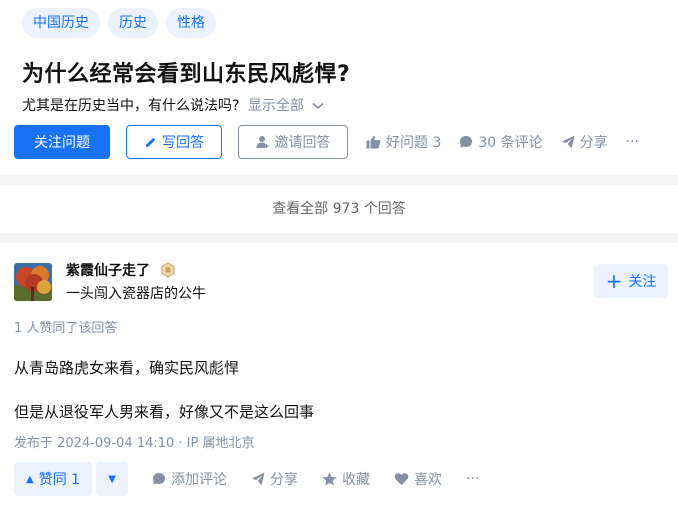 The width and height of the screenshot is (678, 506). I want to click on heart-icon, so click(401, 479).